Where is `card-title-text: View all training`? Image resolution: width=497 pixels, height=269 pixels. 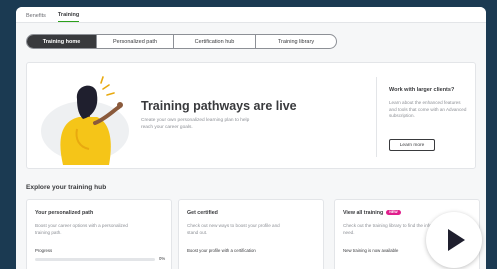
card-title-text: View all training is located at coordinates (363, 213).